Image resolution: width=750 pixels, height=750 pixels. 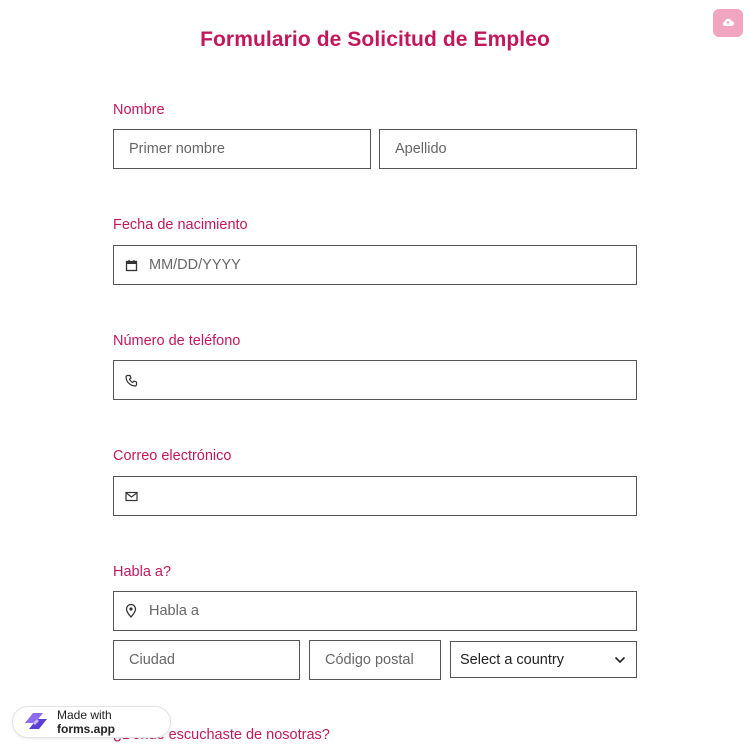 I want to click on phone-icon, so click(x=131, y=380).